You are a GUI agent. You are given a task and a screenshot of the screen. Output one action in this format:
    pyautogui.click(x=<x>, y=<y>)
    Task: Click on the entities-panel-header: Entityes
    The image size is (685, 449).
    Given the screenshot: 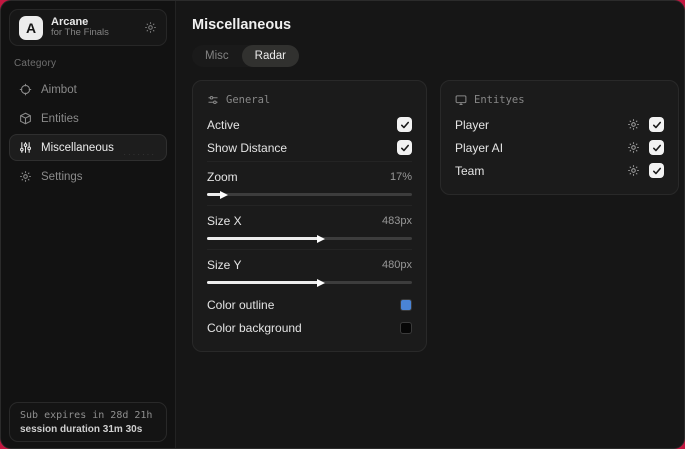 What is the action you would take?
    pyautogui.click(x=559, y=100)
    